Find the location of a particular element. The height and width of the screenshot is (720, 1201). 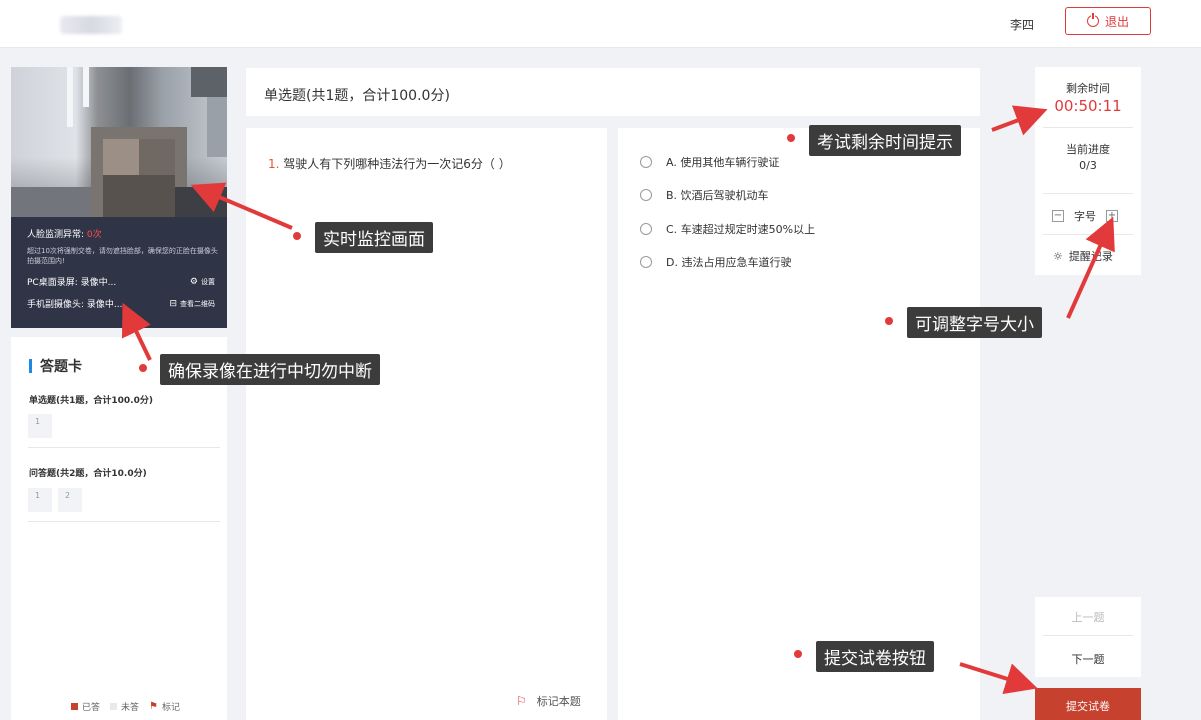

mark-question-label: 标记本题 is located at coordinates (558, 701).